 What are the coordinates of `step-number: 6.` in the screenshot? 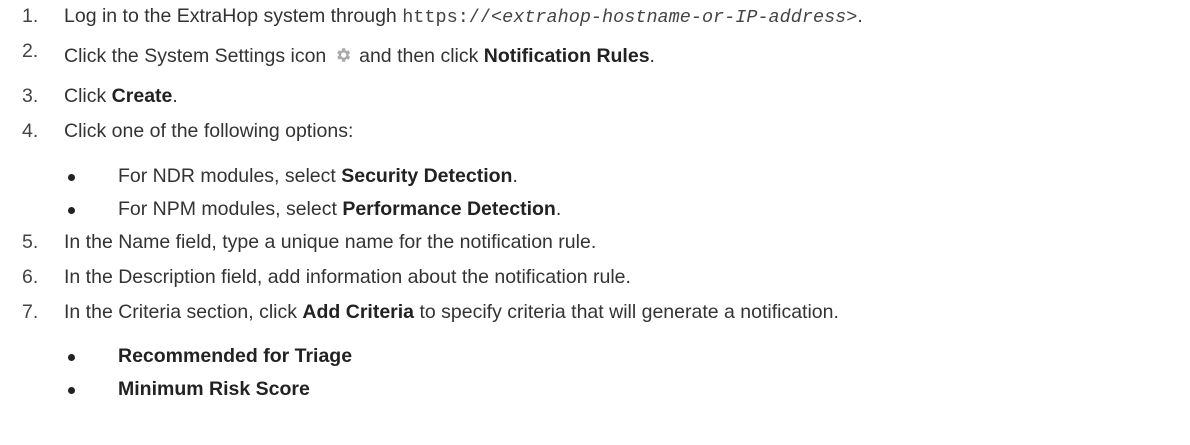 It's located at (30, 277).